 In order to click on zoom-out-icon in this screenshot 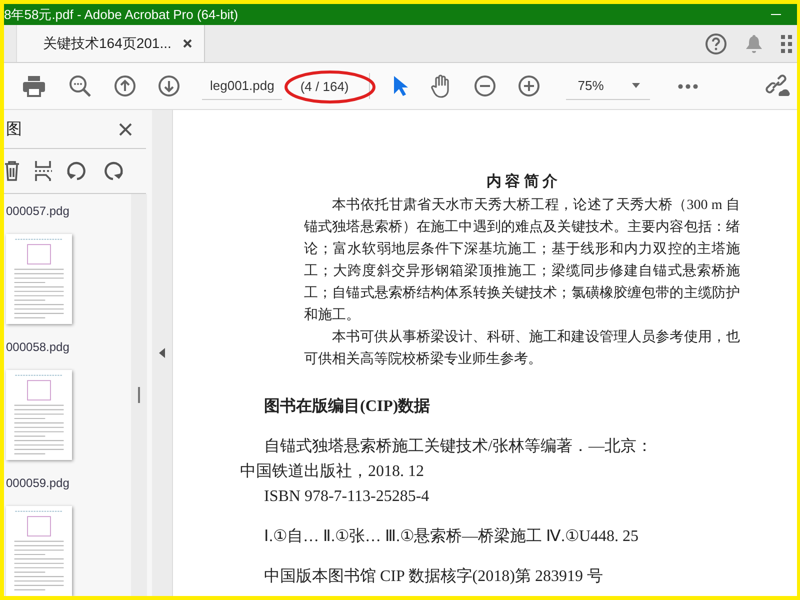, I will do `click(485, 86)`.